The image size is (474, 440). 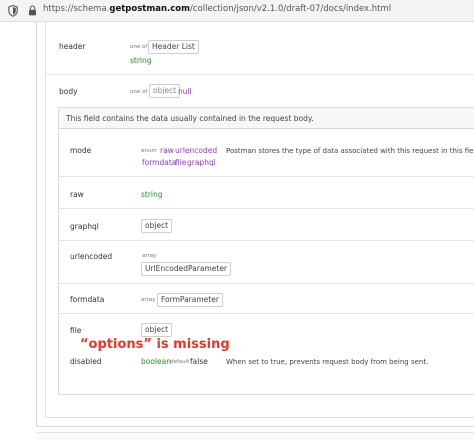 I want to click on field-disabled-label: disabled, so click(x=86, y=361).